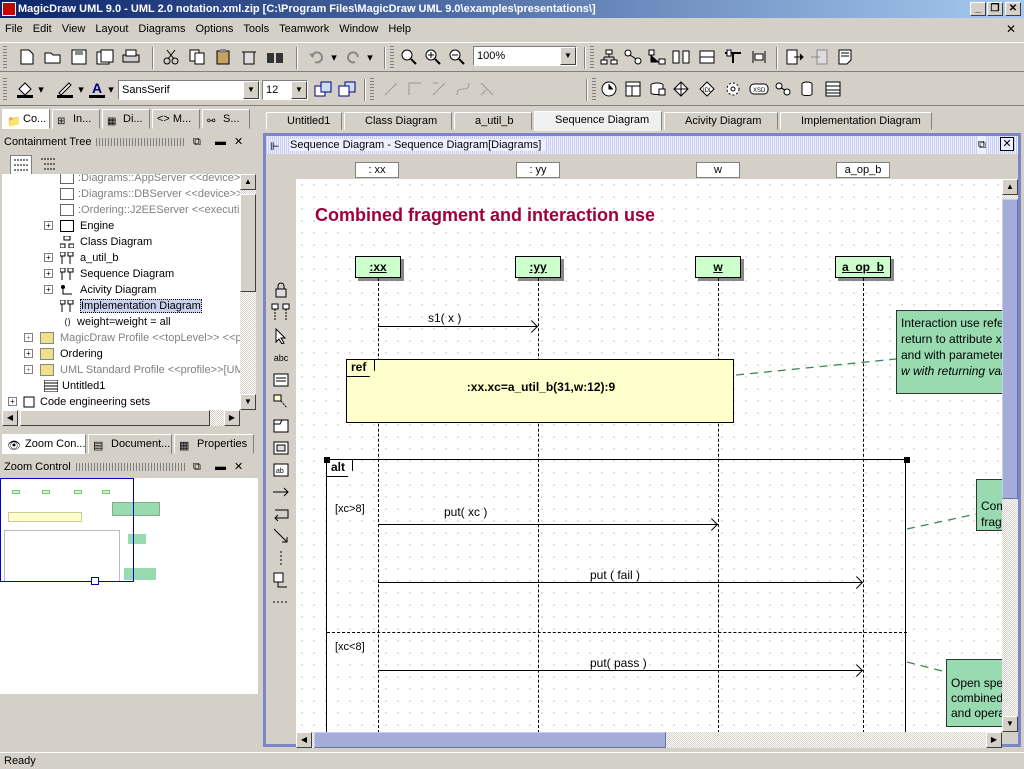 The image size is (1024, 769). I want to click on align-layout-icon, so click(733, 57).